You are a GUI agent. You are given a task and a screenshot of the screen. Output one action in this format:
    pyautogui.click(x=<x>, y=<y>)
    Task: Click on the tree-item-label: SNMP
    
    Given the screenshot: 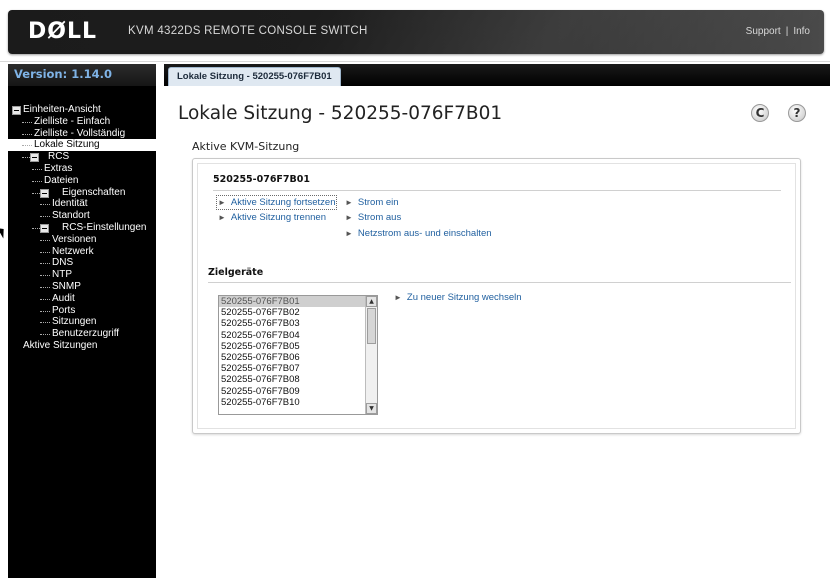 What is the action you would take?
    pyautogui.click(x=66, y=286)
    